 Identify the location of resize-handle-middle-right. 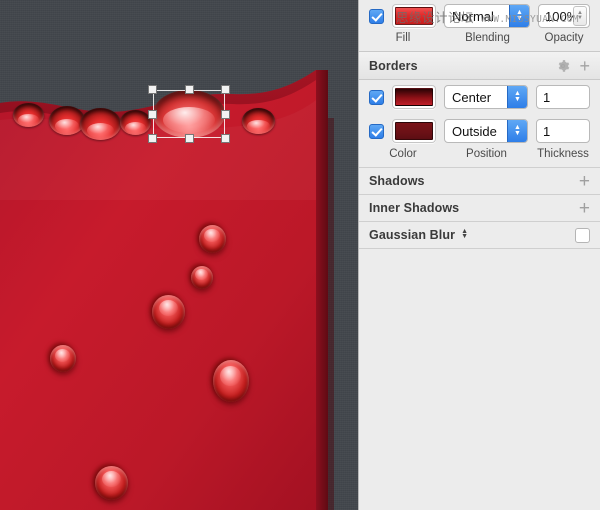
(225, 114).